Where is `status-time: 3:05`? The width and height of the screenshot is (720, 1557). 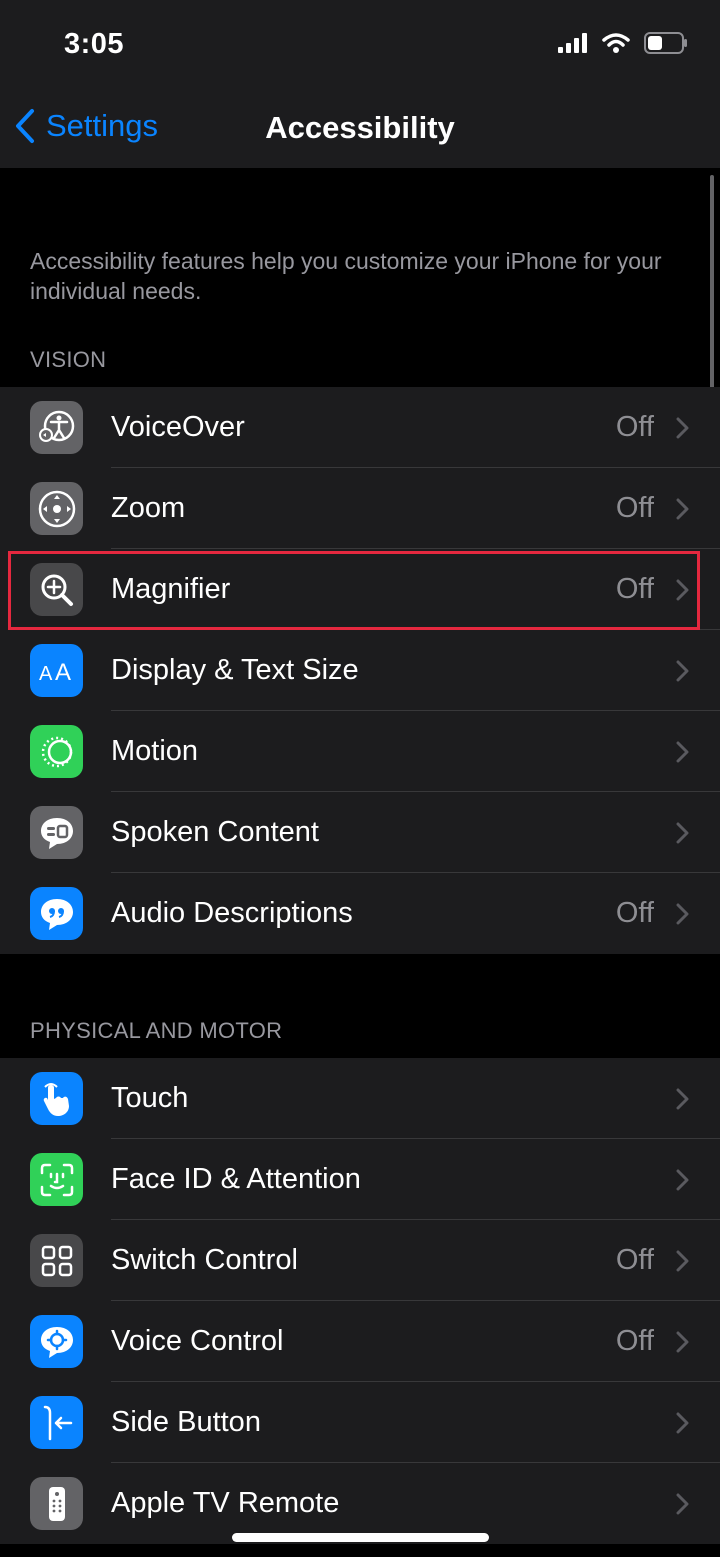 status-time: 3:05 is located at coordinates (94, 44).